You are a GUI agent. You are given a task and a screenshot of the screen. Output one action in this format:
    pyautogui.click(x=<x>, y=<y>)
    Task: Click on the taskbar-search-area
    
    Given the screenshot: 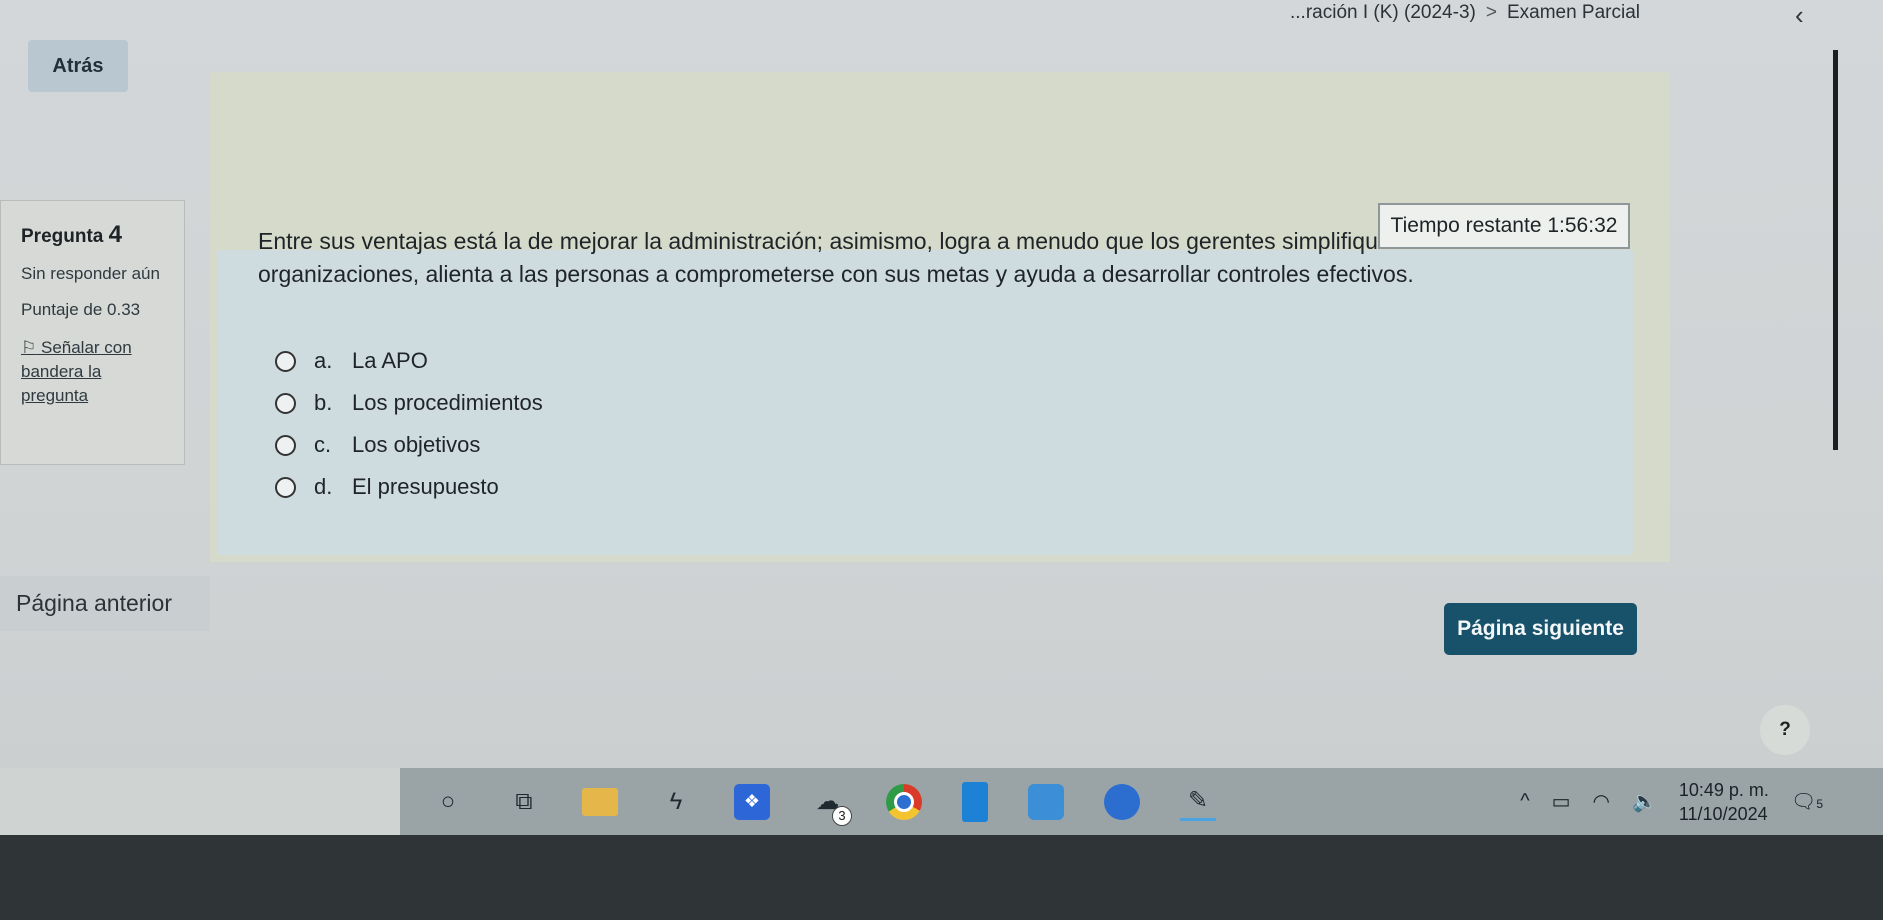 What is the action you would take?
    pyautogui.click(x=200, y=801)
    